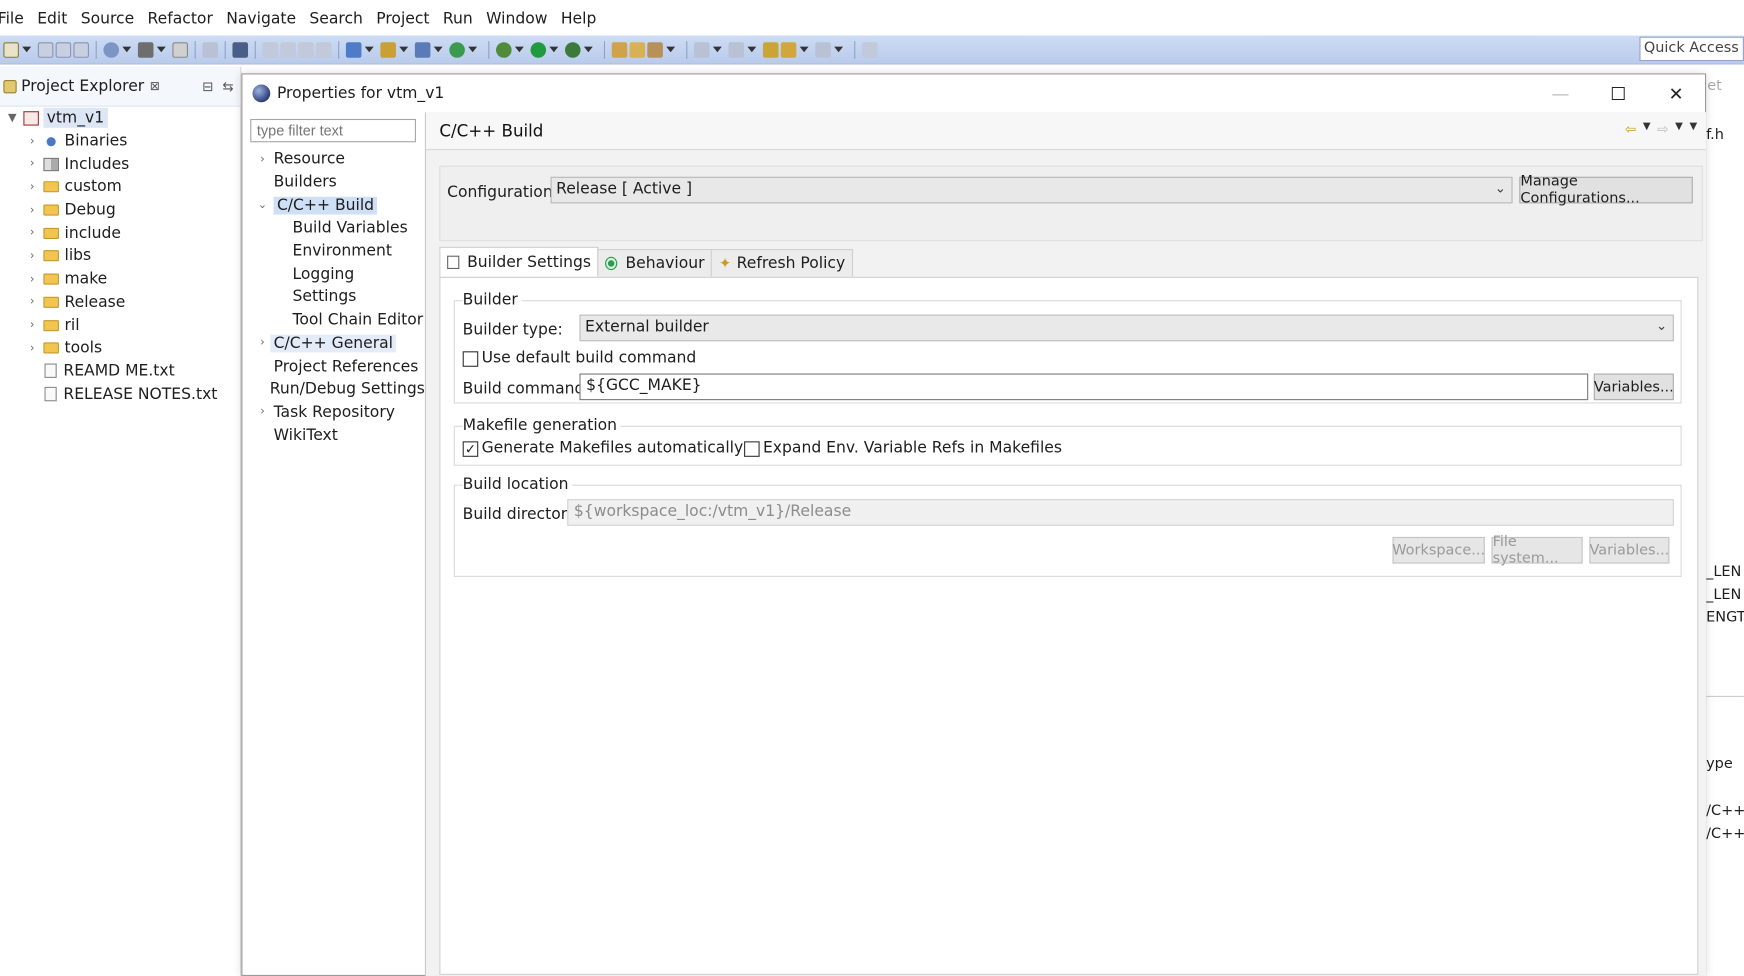  I want to click on menu-window: Window, so click(516, 18).